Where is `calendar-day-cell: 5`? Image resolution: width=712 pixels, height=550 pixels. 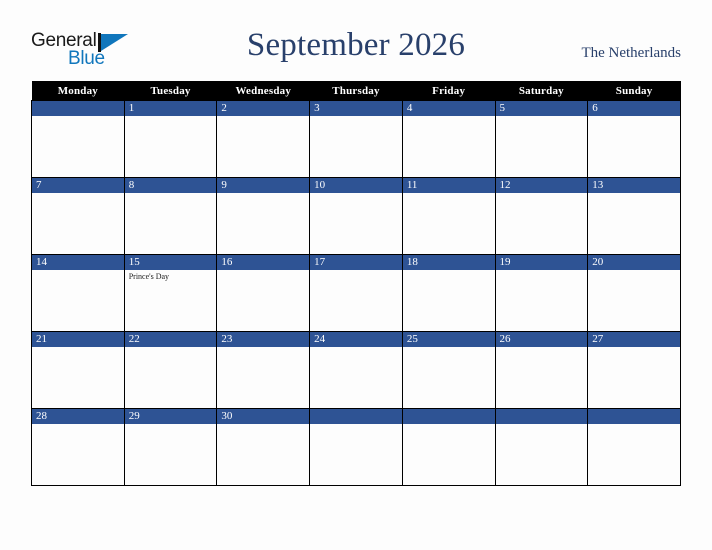
calendar-day-cell: 5 is located at coordinates (541, 139).